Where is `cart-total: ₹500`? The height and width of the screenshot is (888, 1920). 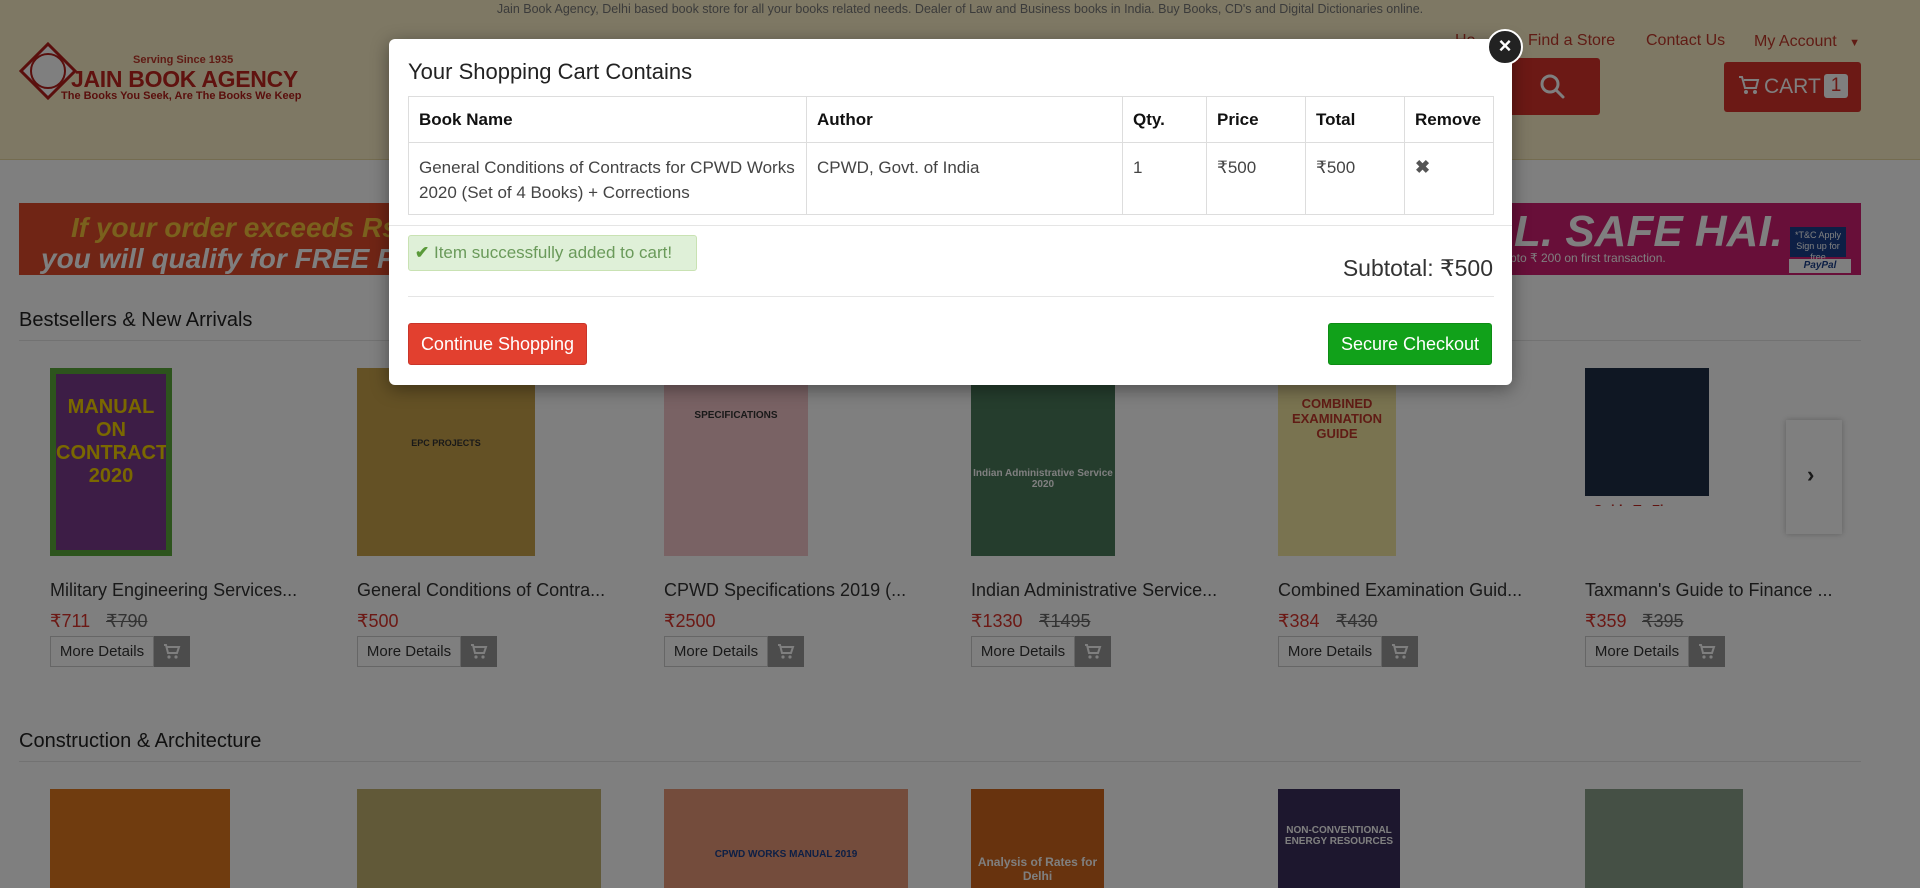 cart-total: ₹500 is located at coordinates (1355, 178).